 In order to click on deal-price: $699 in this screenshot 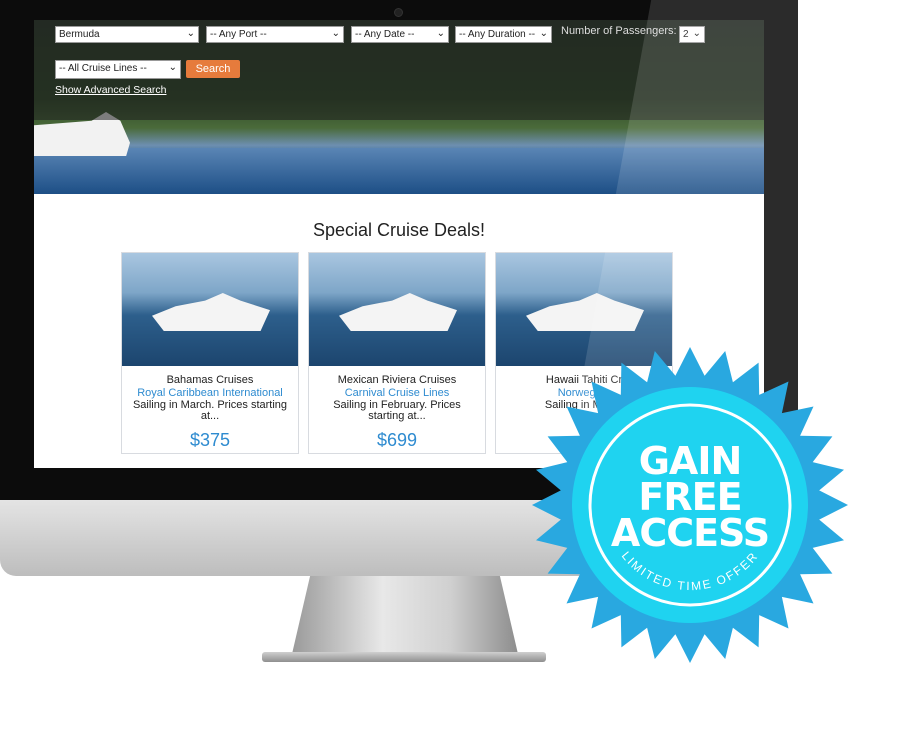, I will do `click(397, 440)`.